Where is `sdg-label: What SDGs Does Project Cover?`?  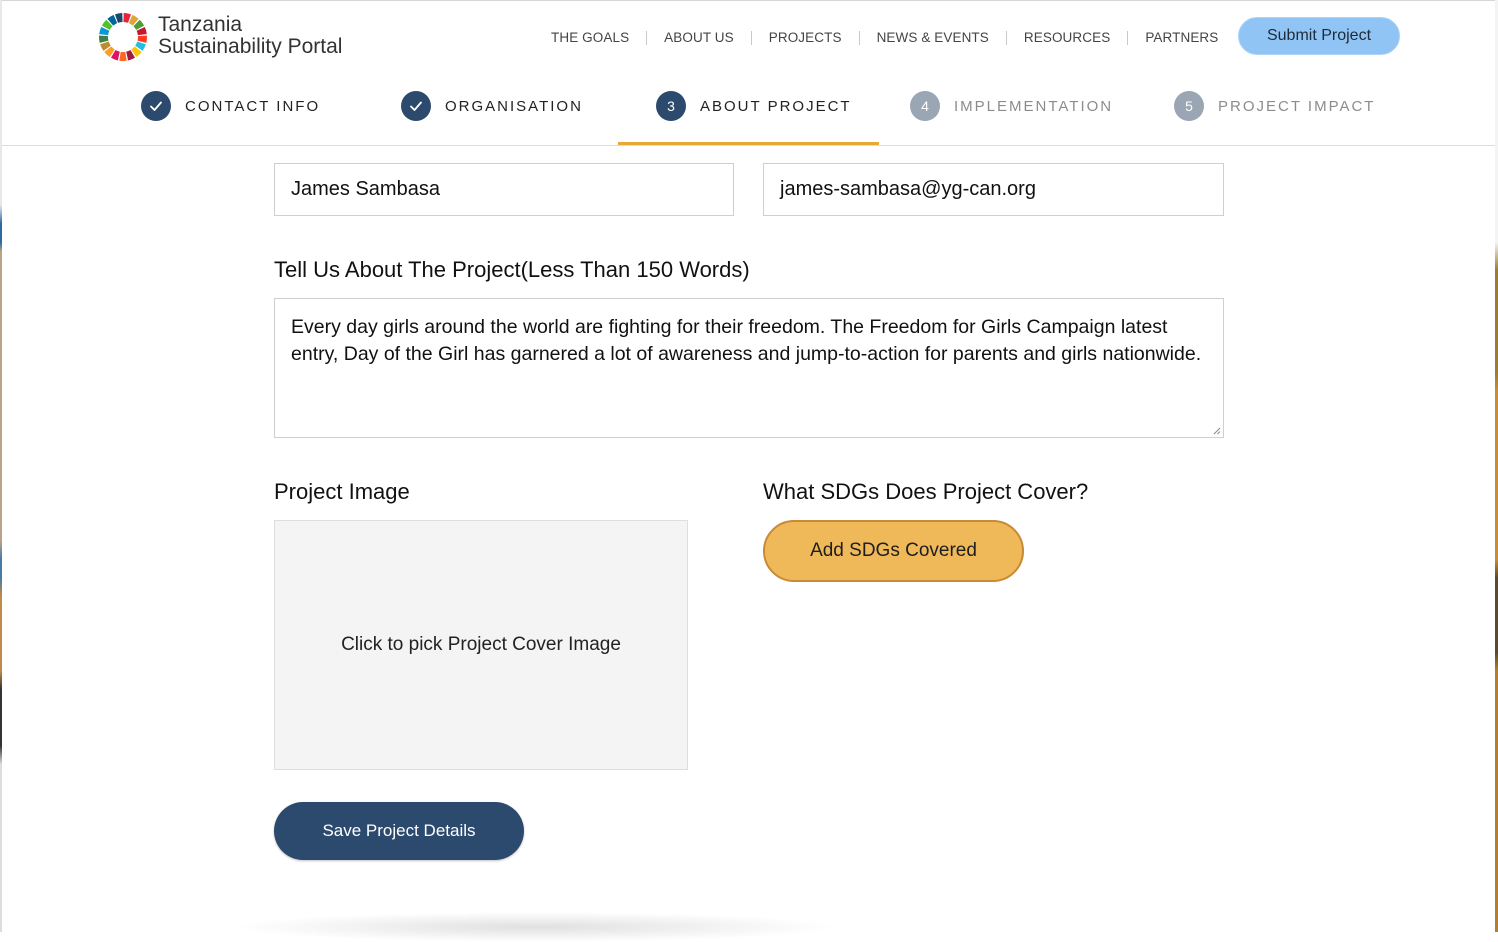 sdg-label: What SDGs Does Project Cover? is located at coordinates (926, 491).